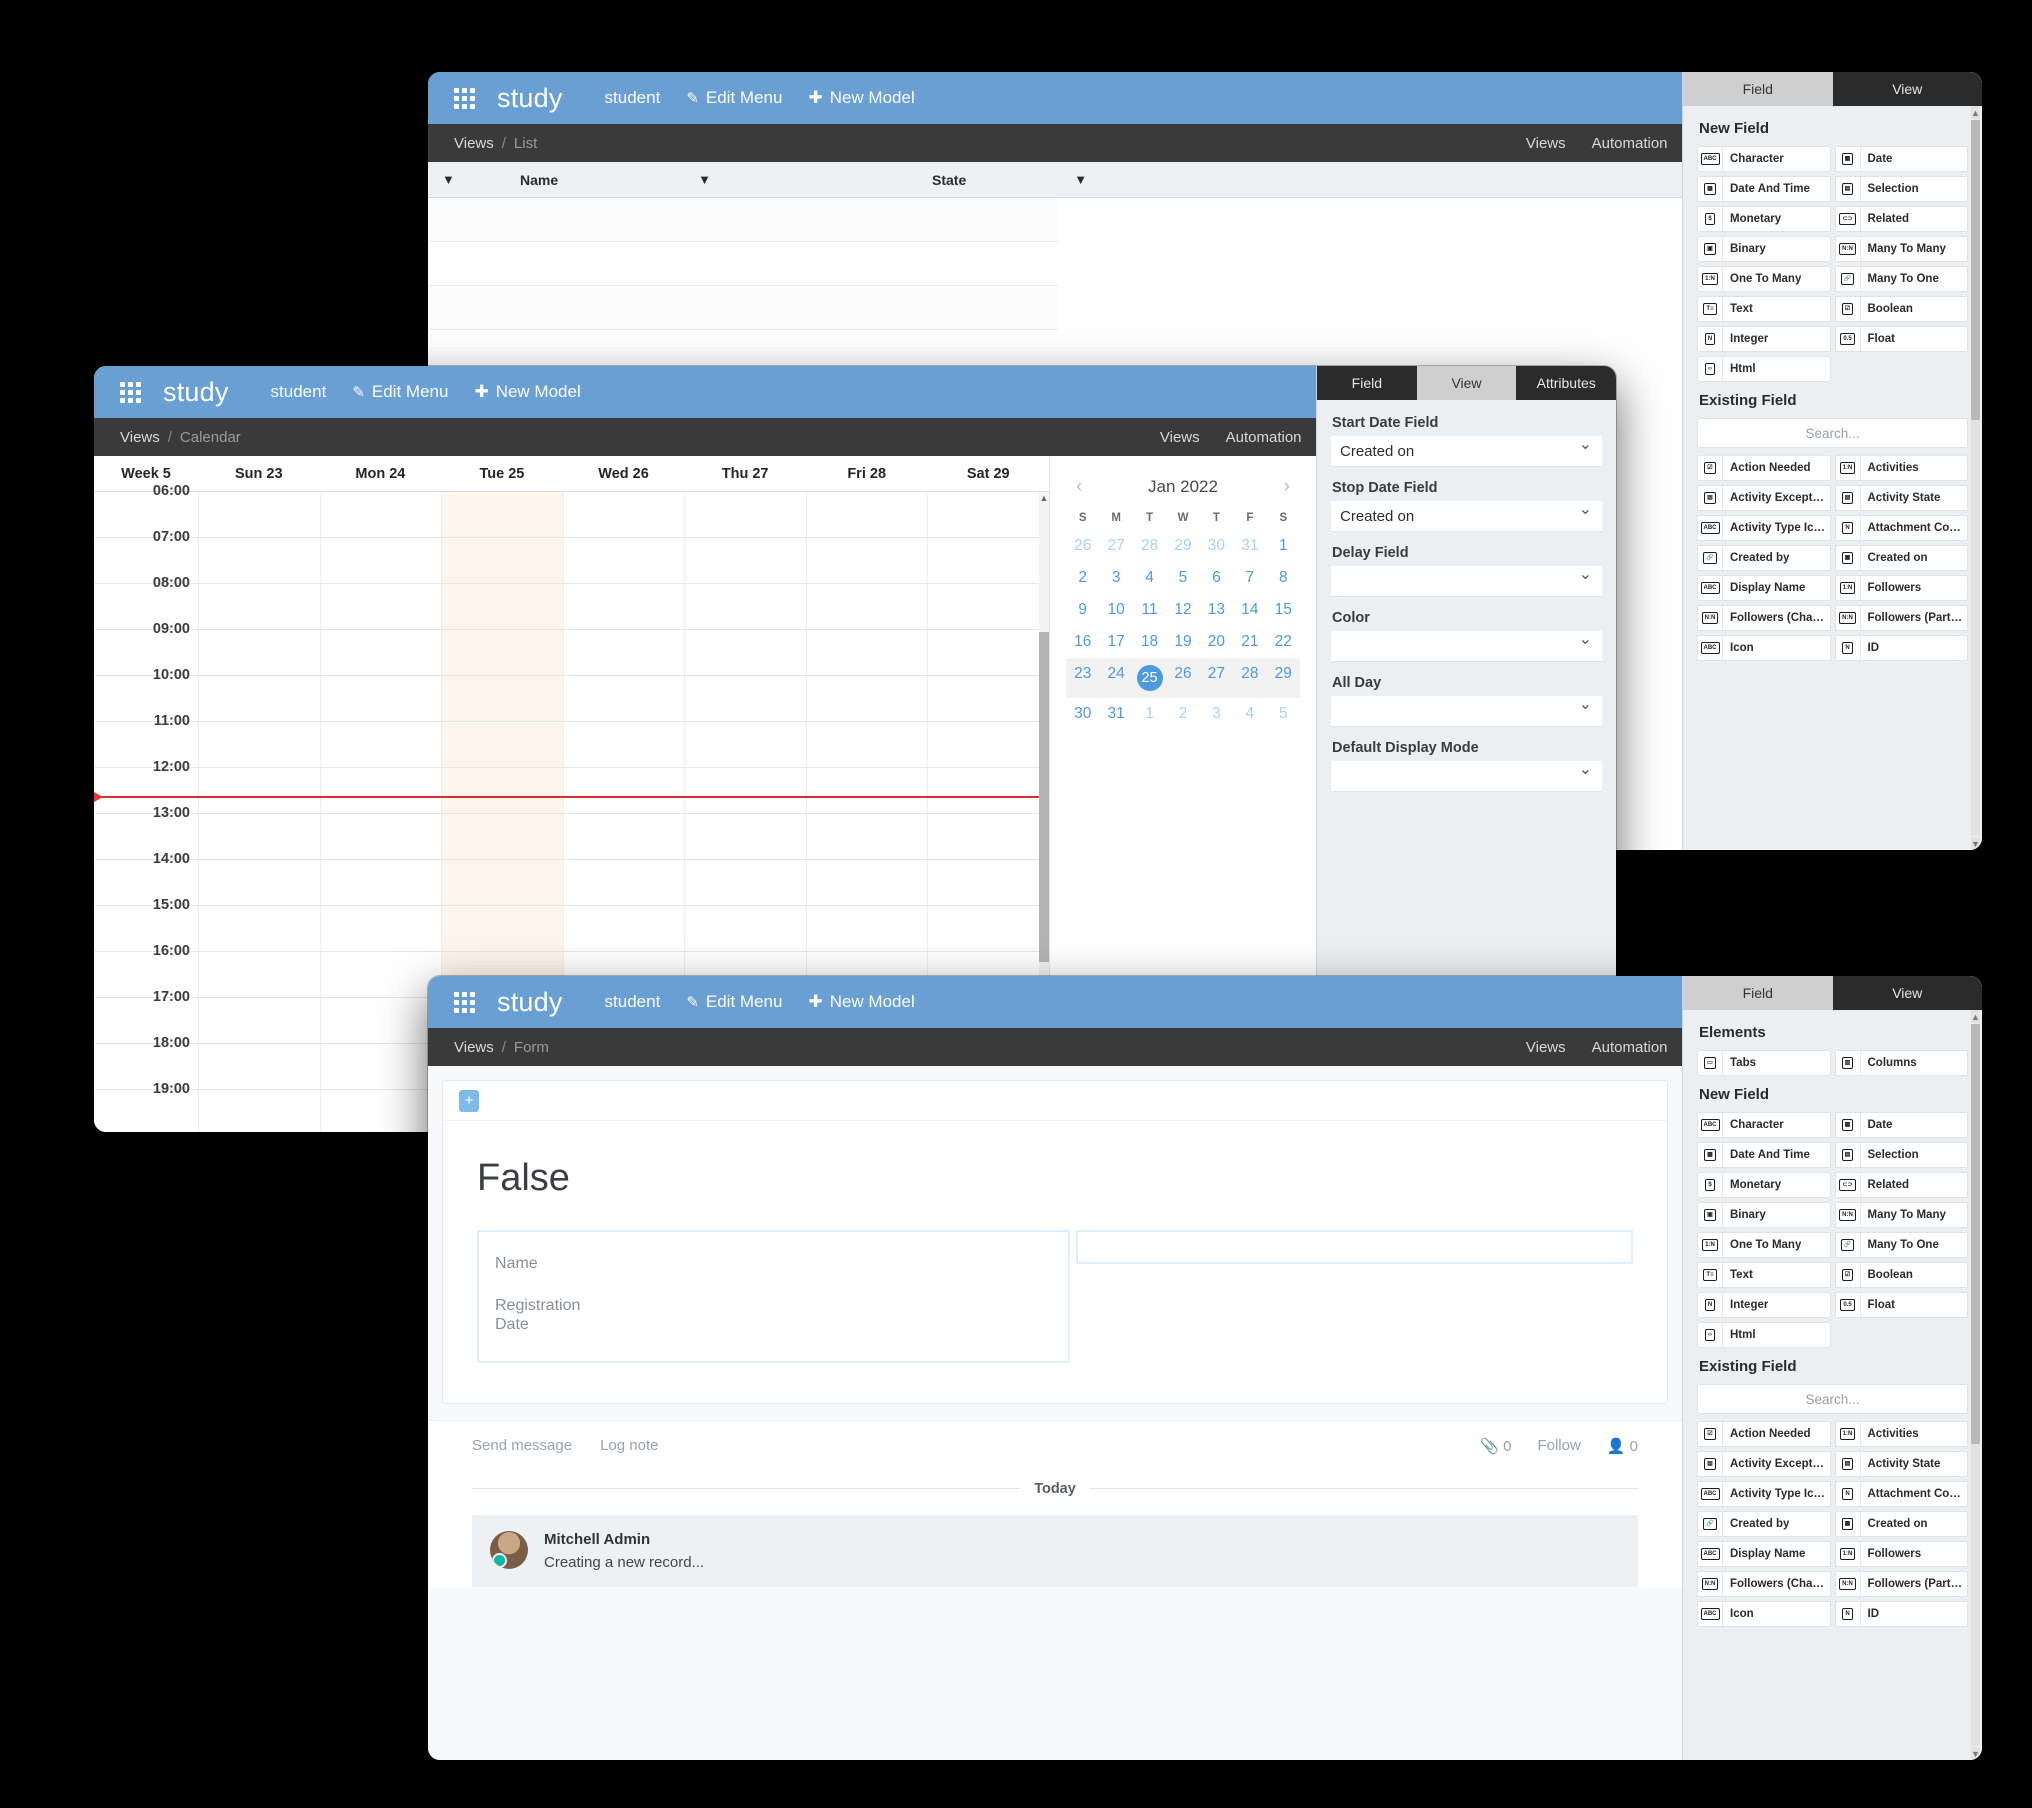 The height and width of the screenshot is (1808, 2032). What do you see at coordinates (1901, 1554) in the screenshot?
I see `field-type-one-to-many: 1:N Followers` at bounding box center [1901, 1554].